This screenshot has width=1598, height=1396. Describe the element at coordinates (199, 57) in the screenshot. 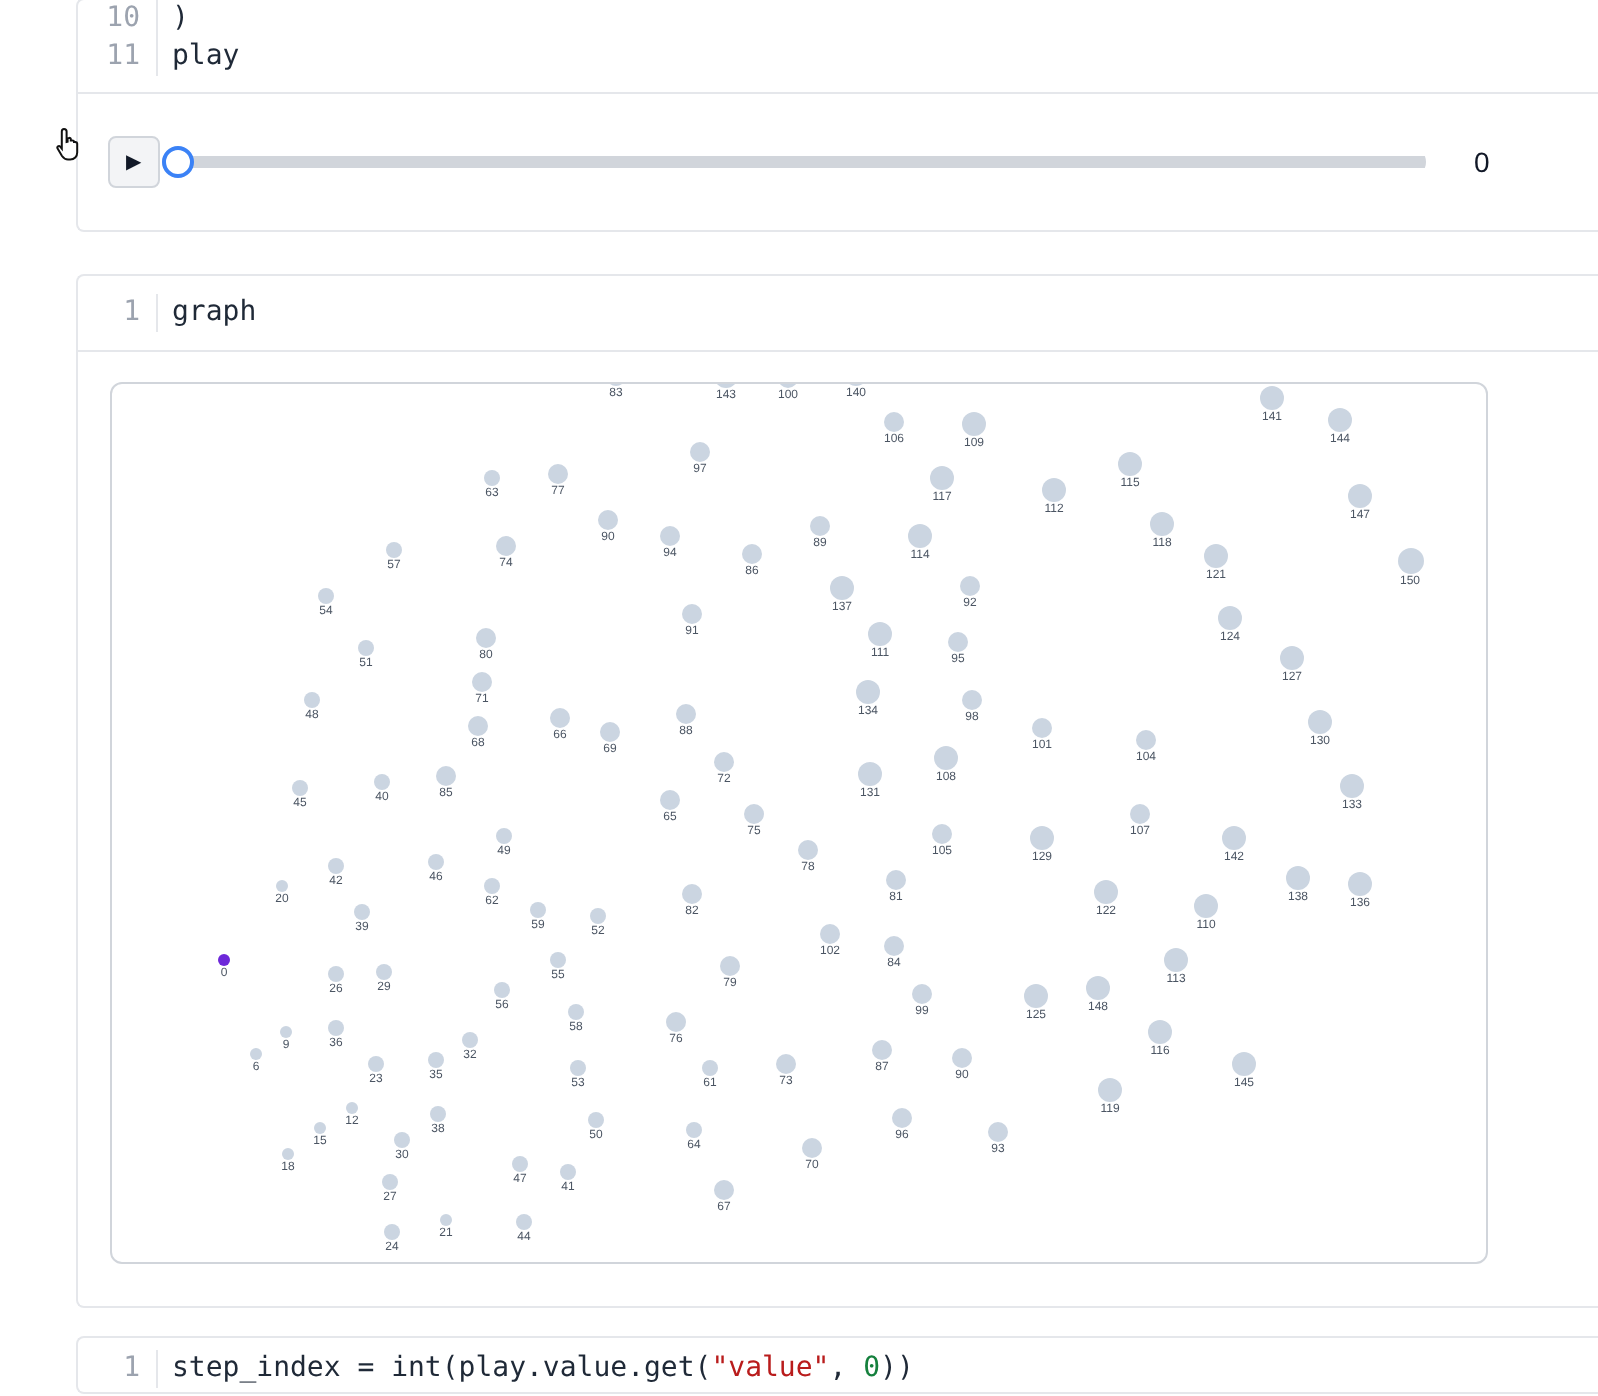

I see `code-line: play` at that location.